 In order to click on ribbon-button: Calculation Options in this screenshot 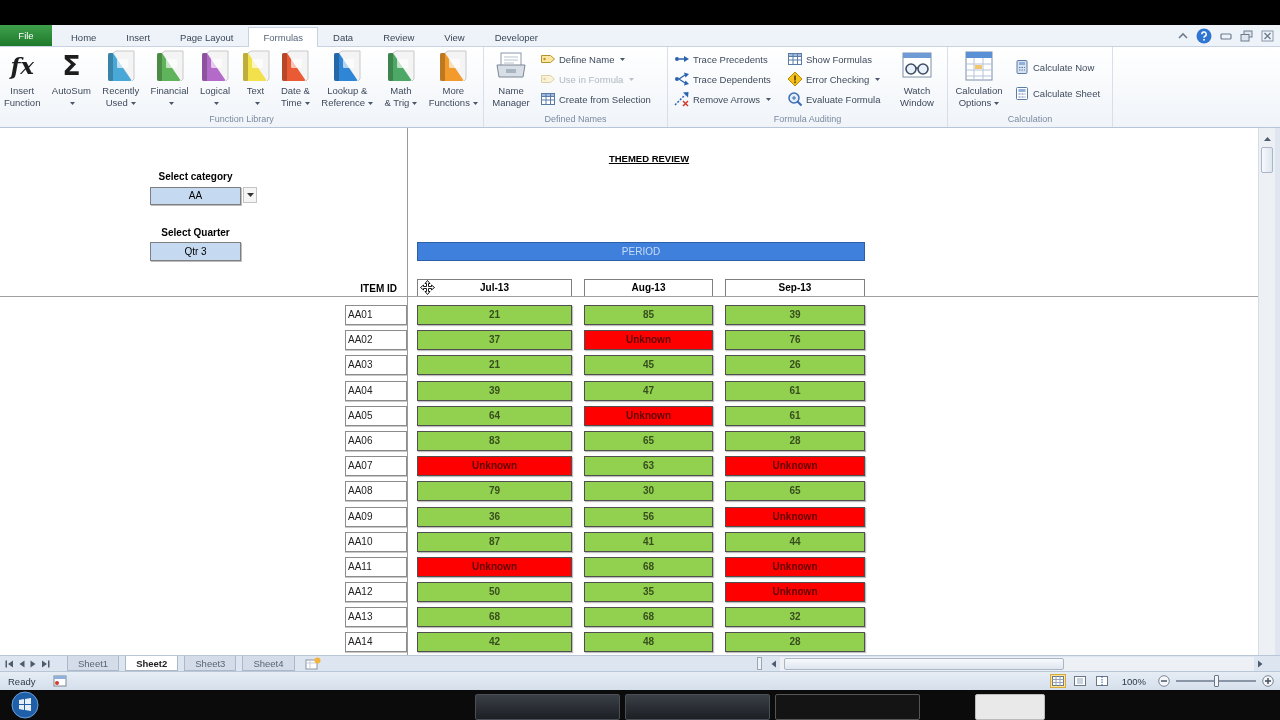, I will do `click(979, 80)`.